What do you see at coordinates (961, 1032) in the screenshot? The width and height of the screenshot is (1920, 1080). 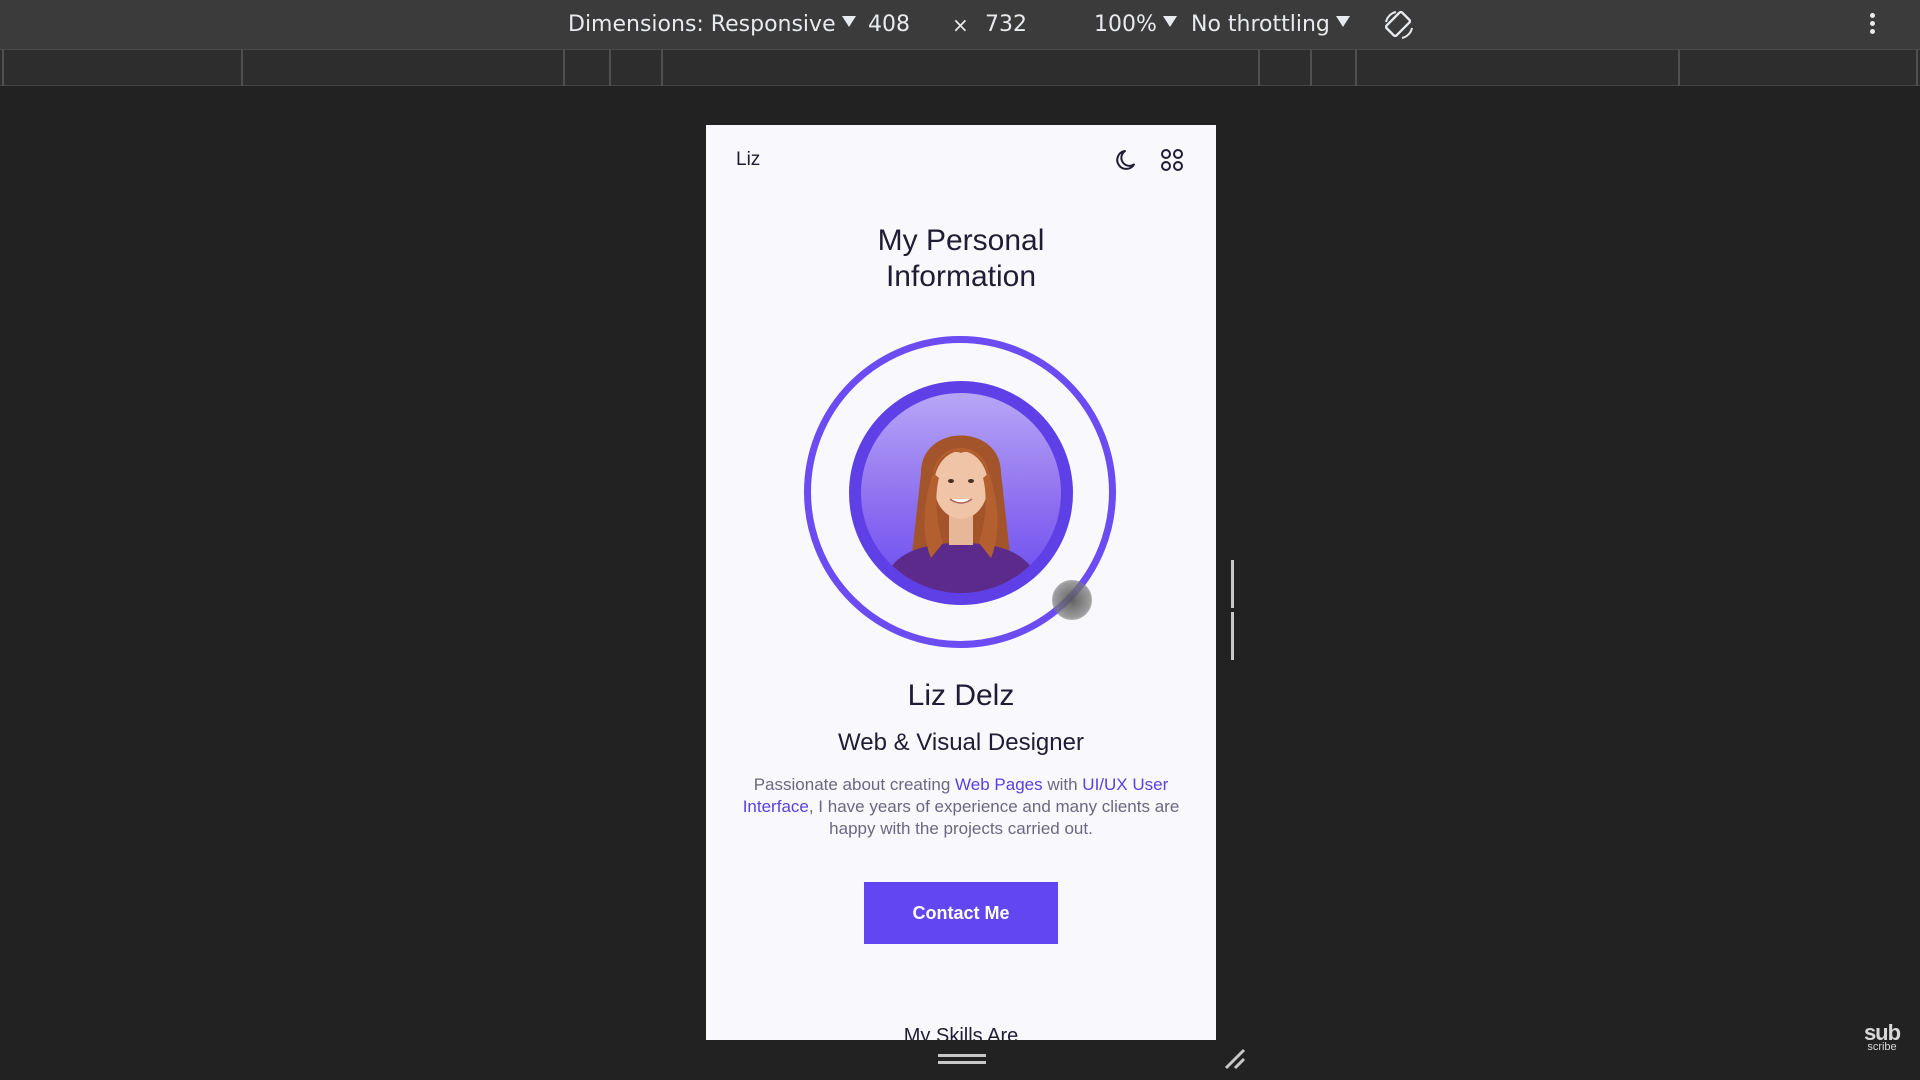 I see `skills-heading: My Skills Are` at bounding box center [961, 1032].